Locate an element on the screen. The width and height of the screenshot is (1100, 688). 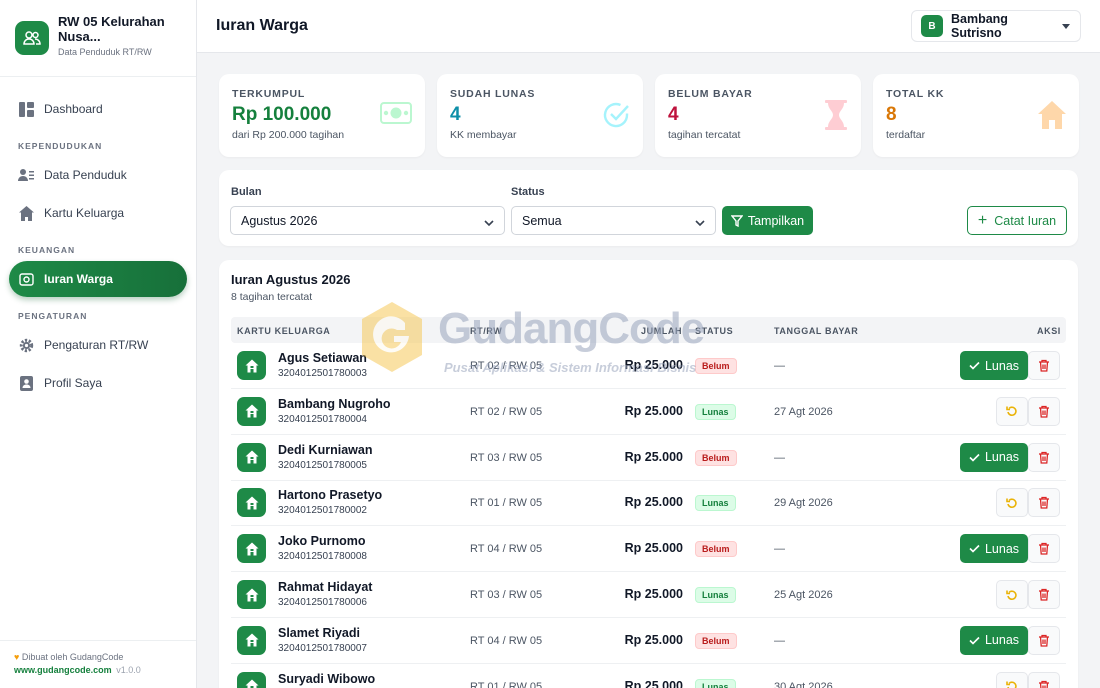
footer-link: www.gudangcode.com is located at coordinates (63, 670).